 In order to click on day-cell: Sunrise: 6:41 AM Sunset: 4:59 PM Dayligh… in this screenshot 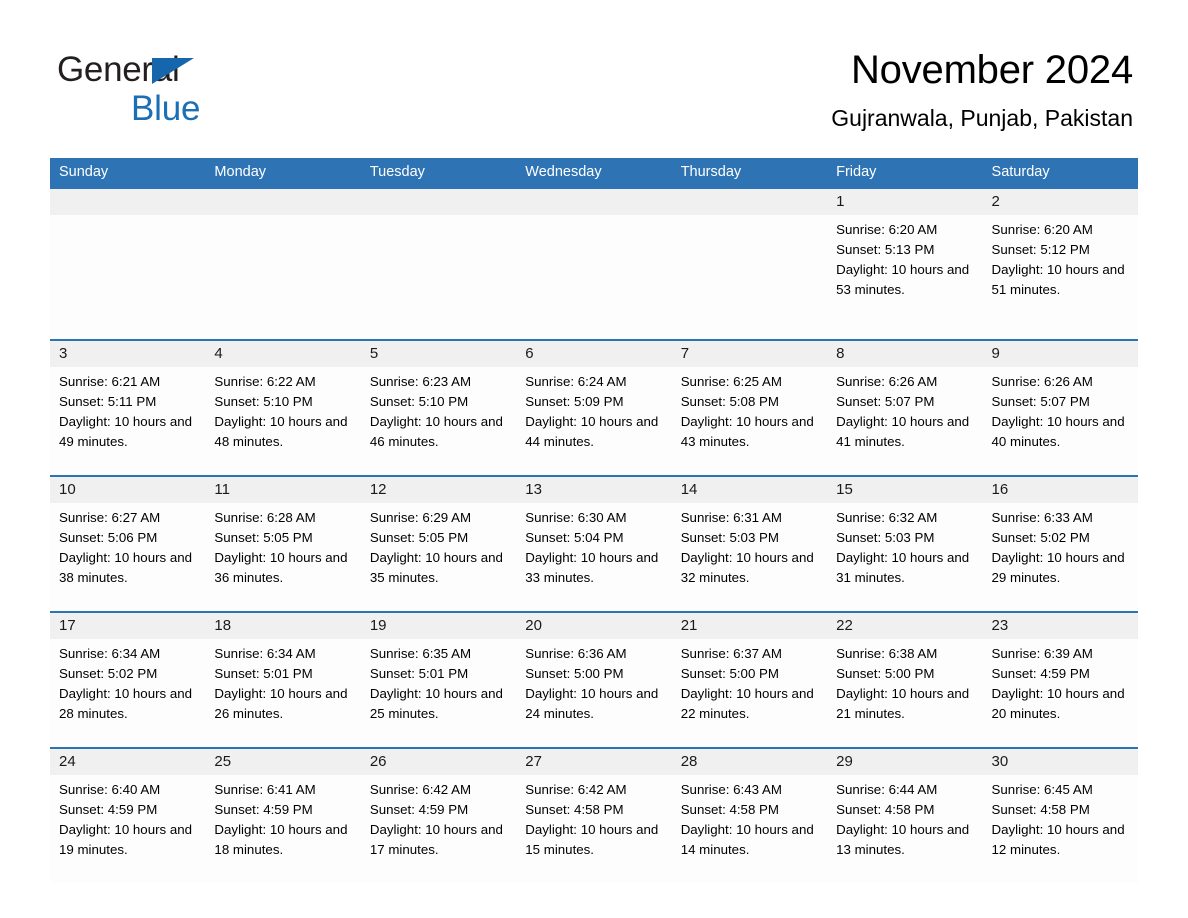, I will do `click(282, 829)`.